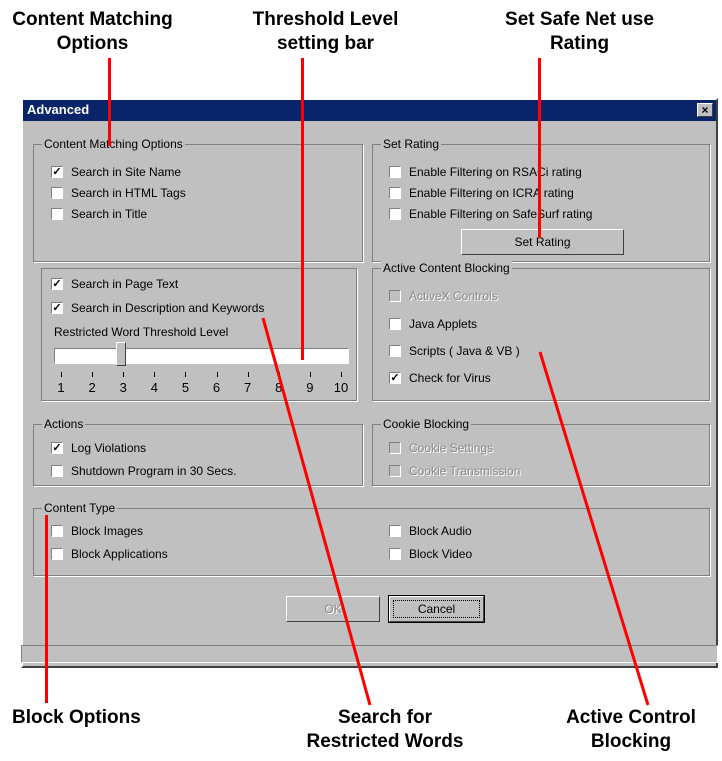 The height and width of the screenshot is (761, 722). Describe the element at coordinates (316, 511) in the screenshot. I see `pointer-search-restricted` at that location.